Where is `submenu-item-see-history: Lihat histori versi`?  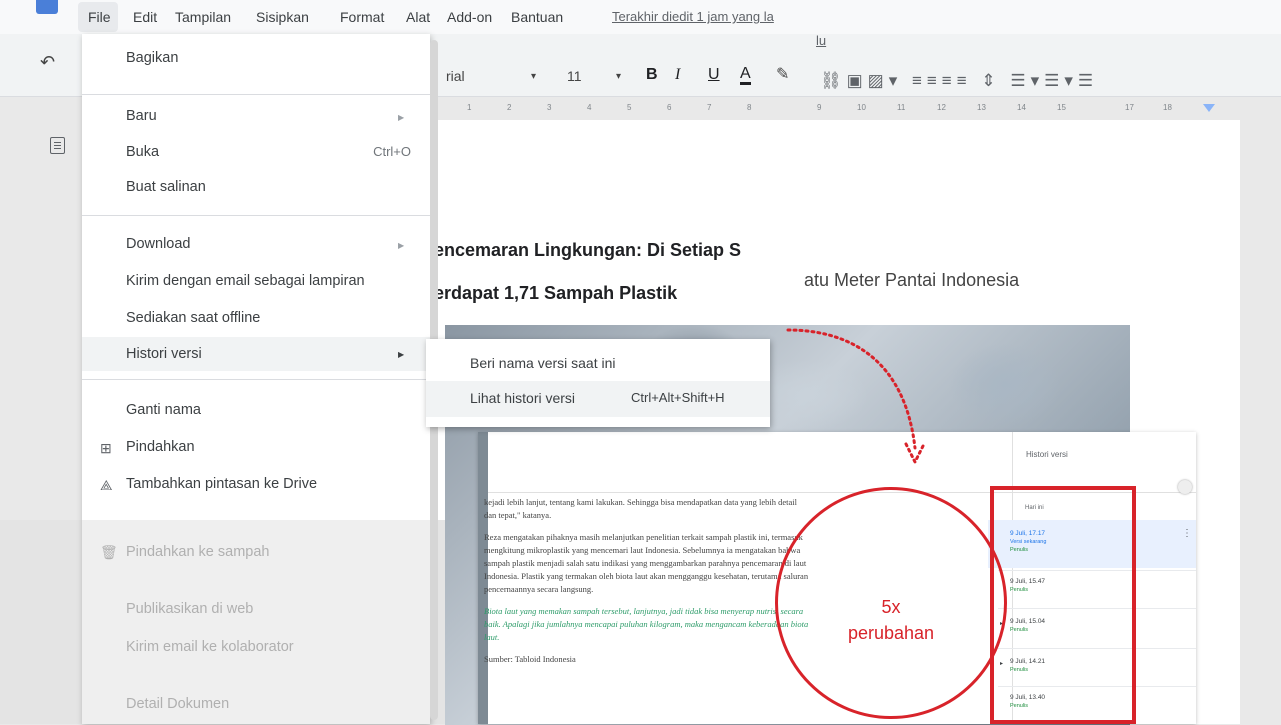
submenu-item-see-history: Lihat histori versi is located at coordinates (522, 398).